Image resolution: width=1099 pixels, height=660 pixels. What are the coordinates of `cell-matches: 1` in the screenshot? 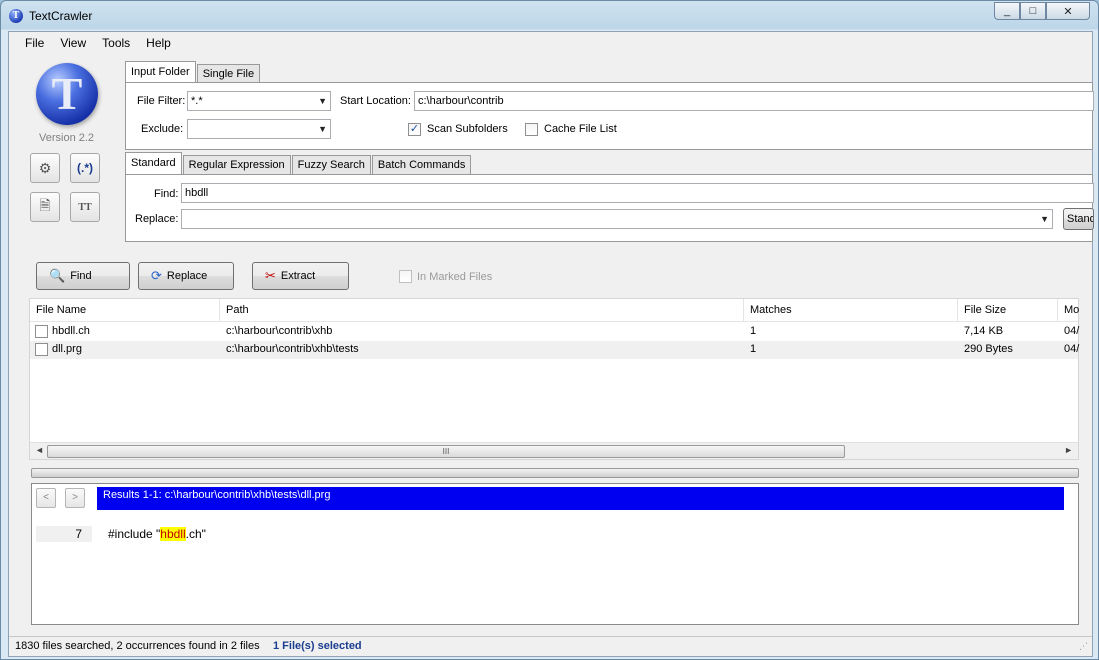 It's located at (753, 349).